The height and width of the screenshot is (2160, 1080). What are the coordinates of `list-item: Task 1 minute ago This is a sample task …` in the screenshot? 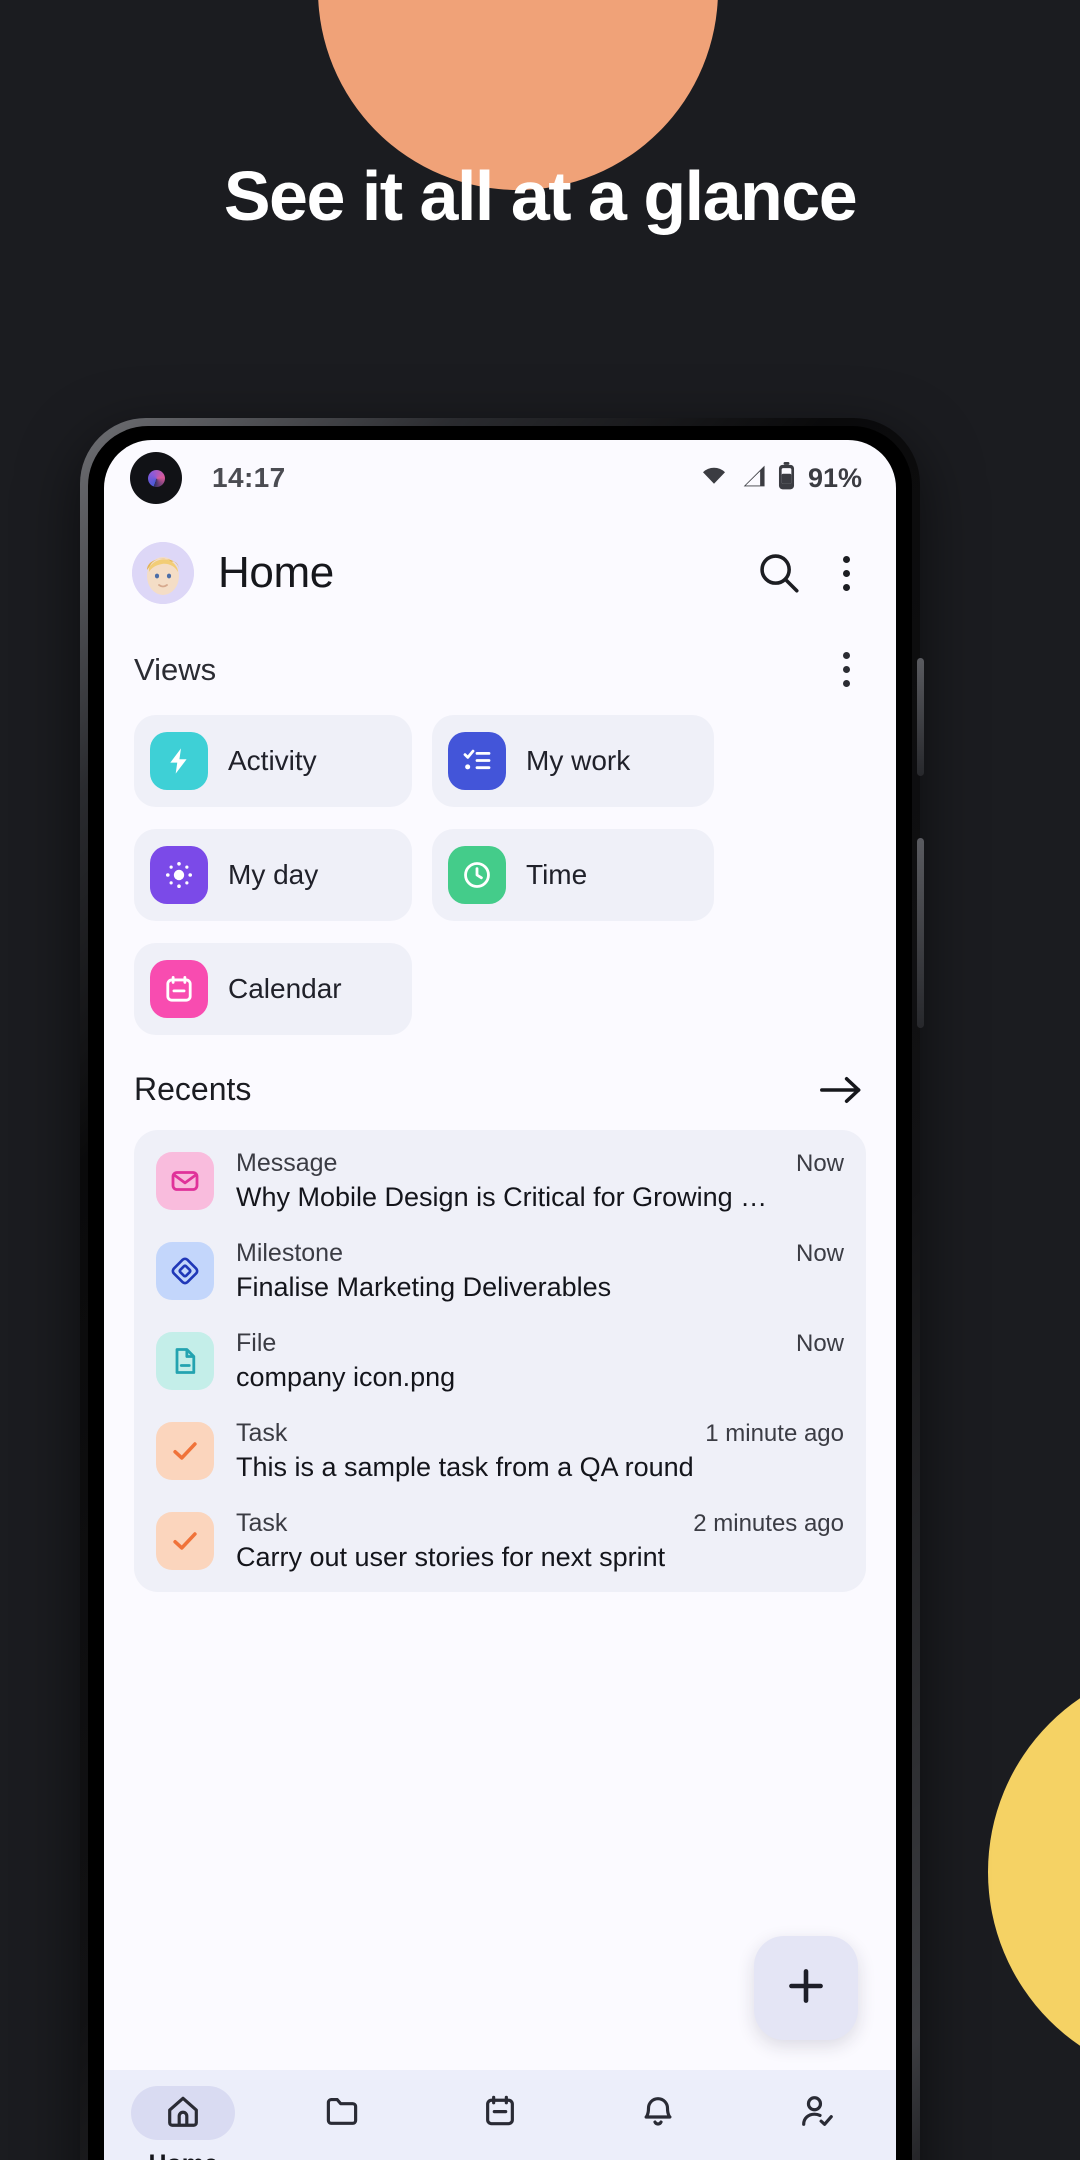 It's located at (500, 1451).